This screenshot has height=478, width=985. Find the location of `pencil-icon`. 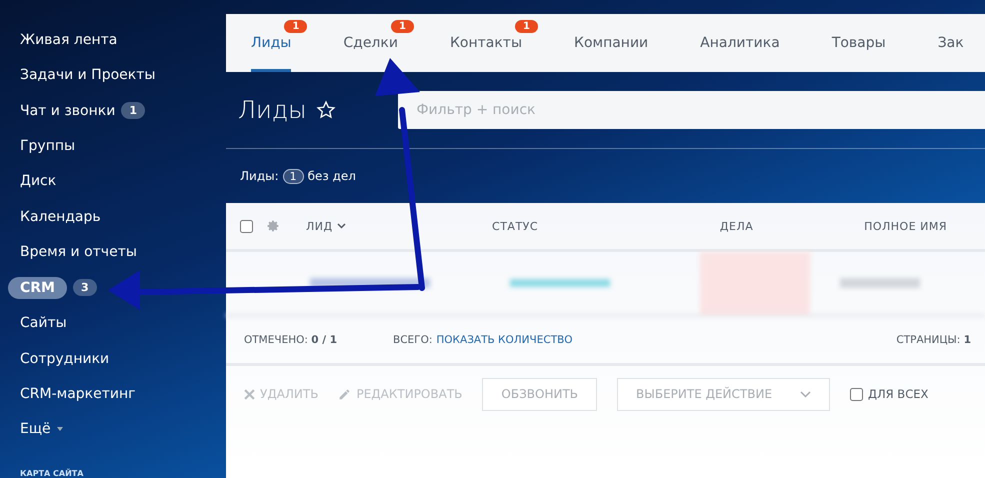

pencil-icon is located at coordinates (345, 394).